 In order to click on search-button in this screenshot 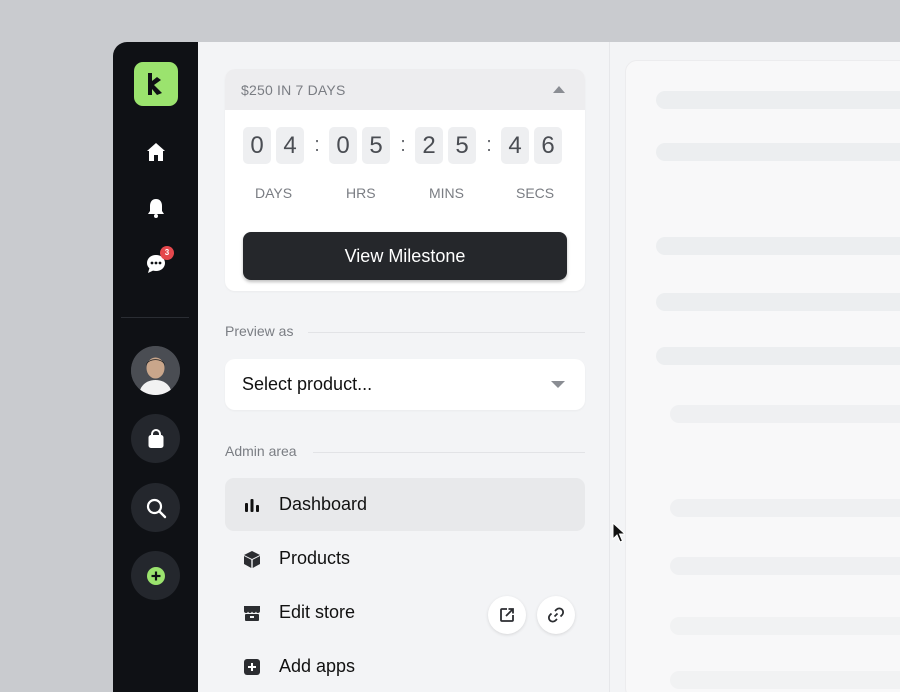, I will do `click(155, 507)`.